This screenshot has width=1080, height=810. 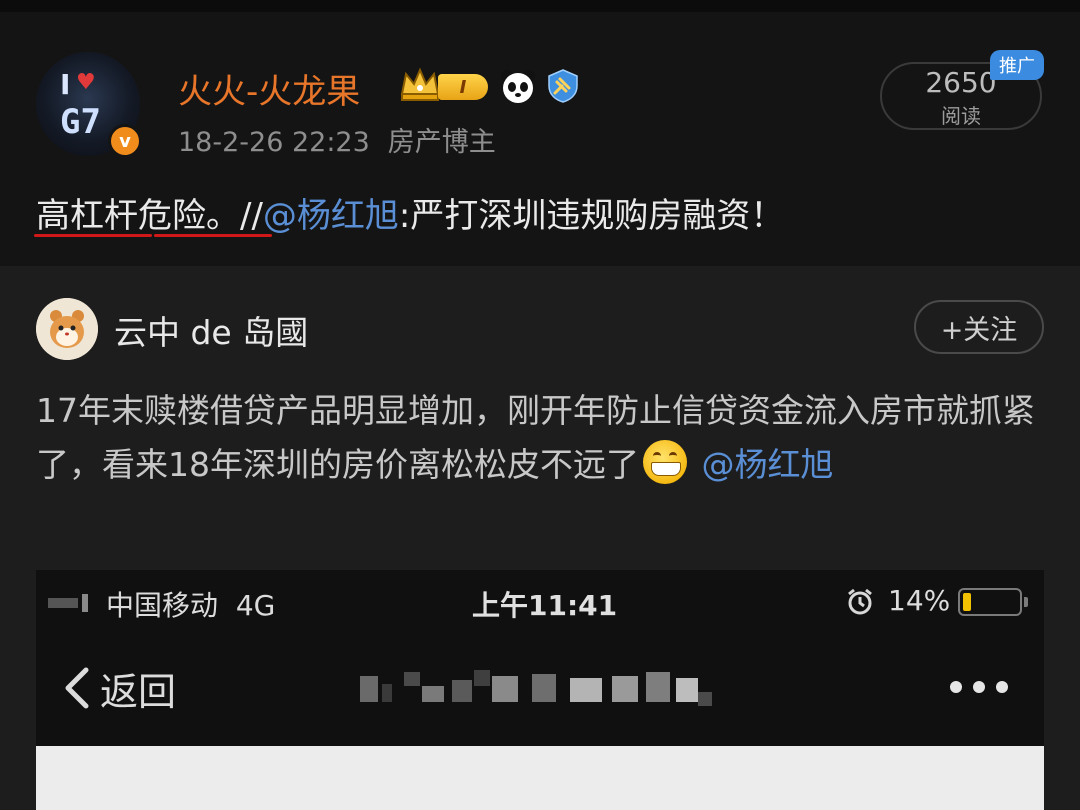 What do you see at coordinates (860, 601) in the screenshot?
I see `alarm-clock-icon` at bounding box center [860, 601].